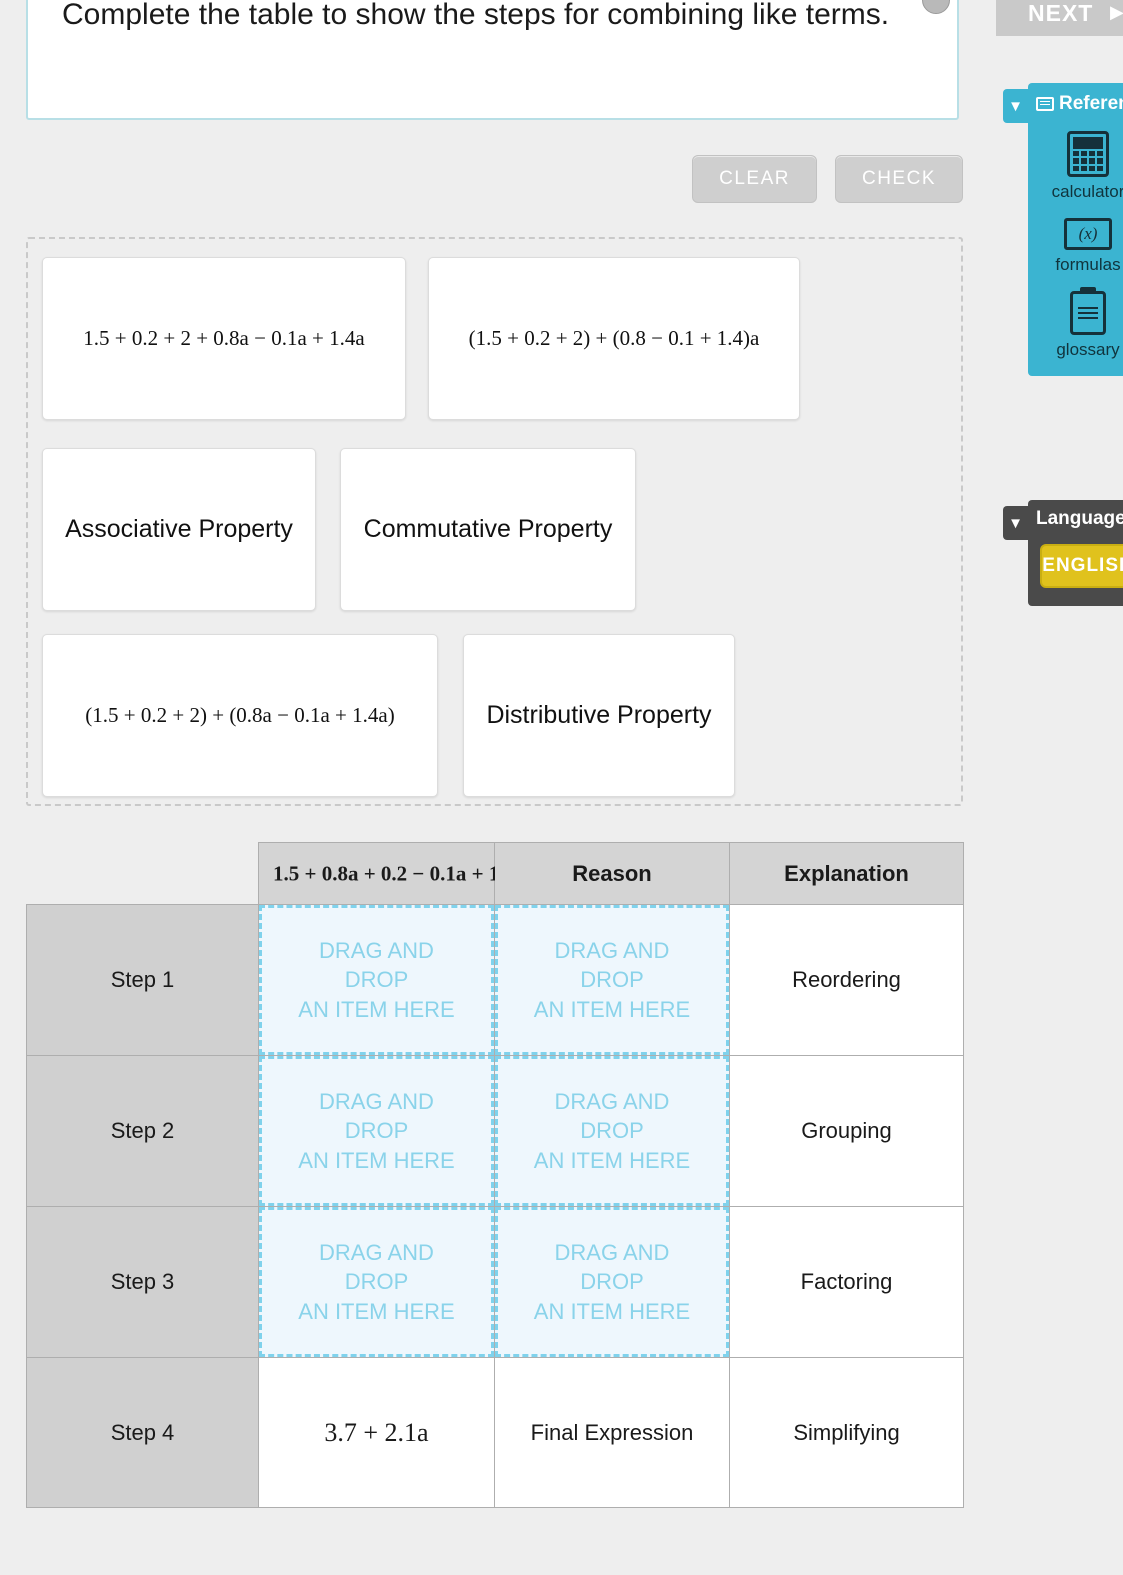  Describe the element at coordinates (376, 1432) in the screenshot. I see `expression-step4: 3.7 + 2.1a` at that location.